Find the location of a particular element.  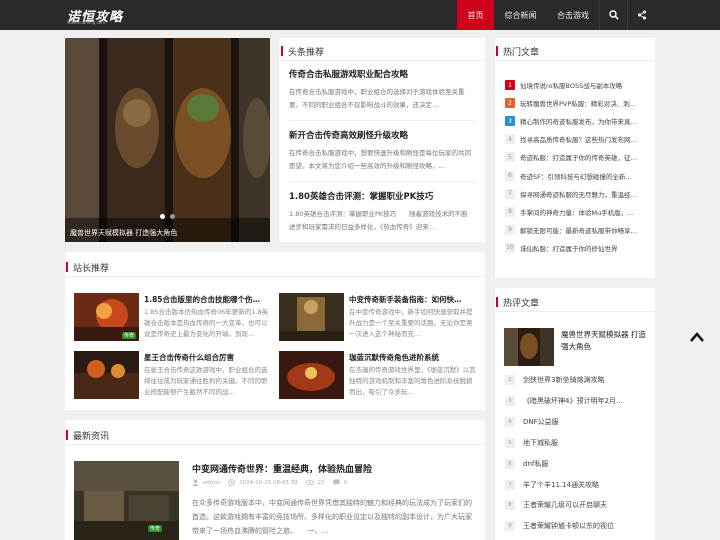

featured-slider: 魔兽世界天赋模拟器 打造强大角色 is located at coordinates (167, 140).